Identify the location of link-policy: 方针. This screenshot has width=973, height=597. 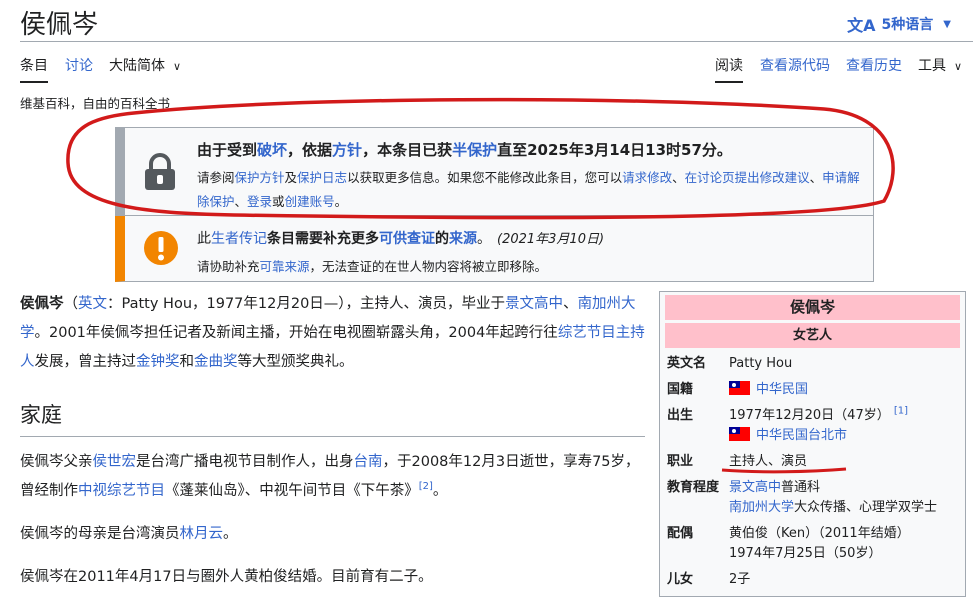
(347, 150).